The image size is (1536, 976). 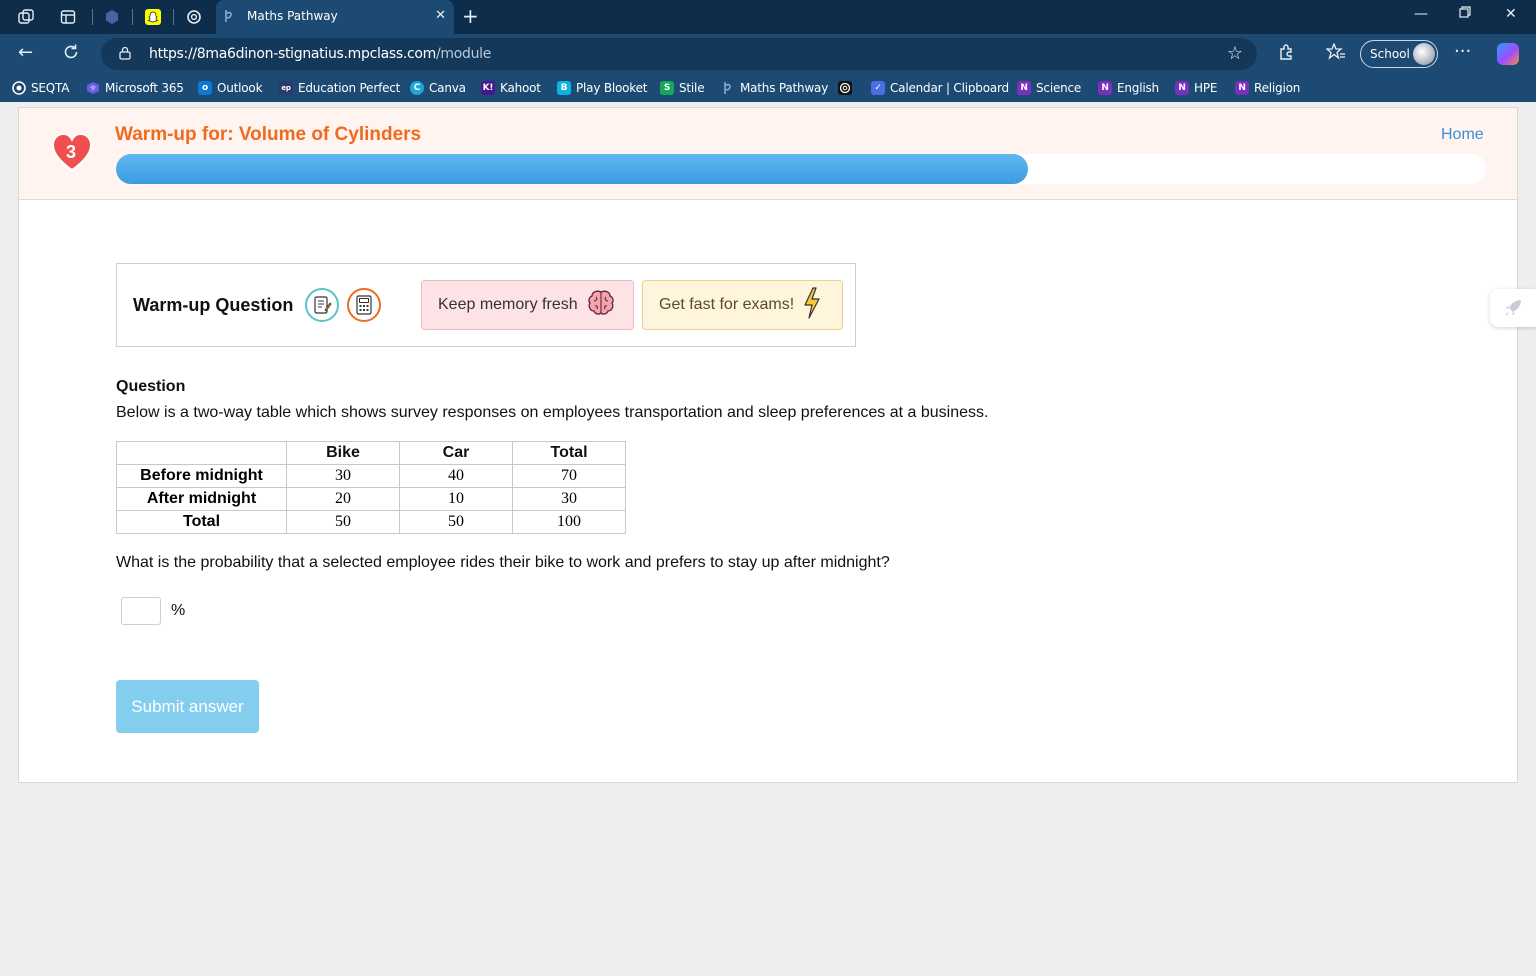 I want to click on bookmark-education-perfect: ep Education Perfect, so click(x=339, y=88).